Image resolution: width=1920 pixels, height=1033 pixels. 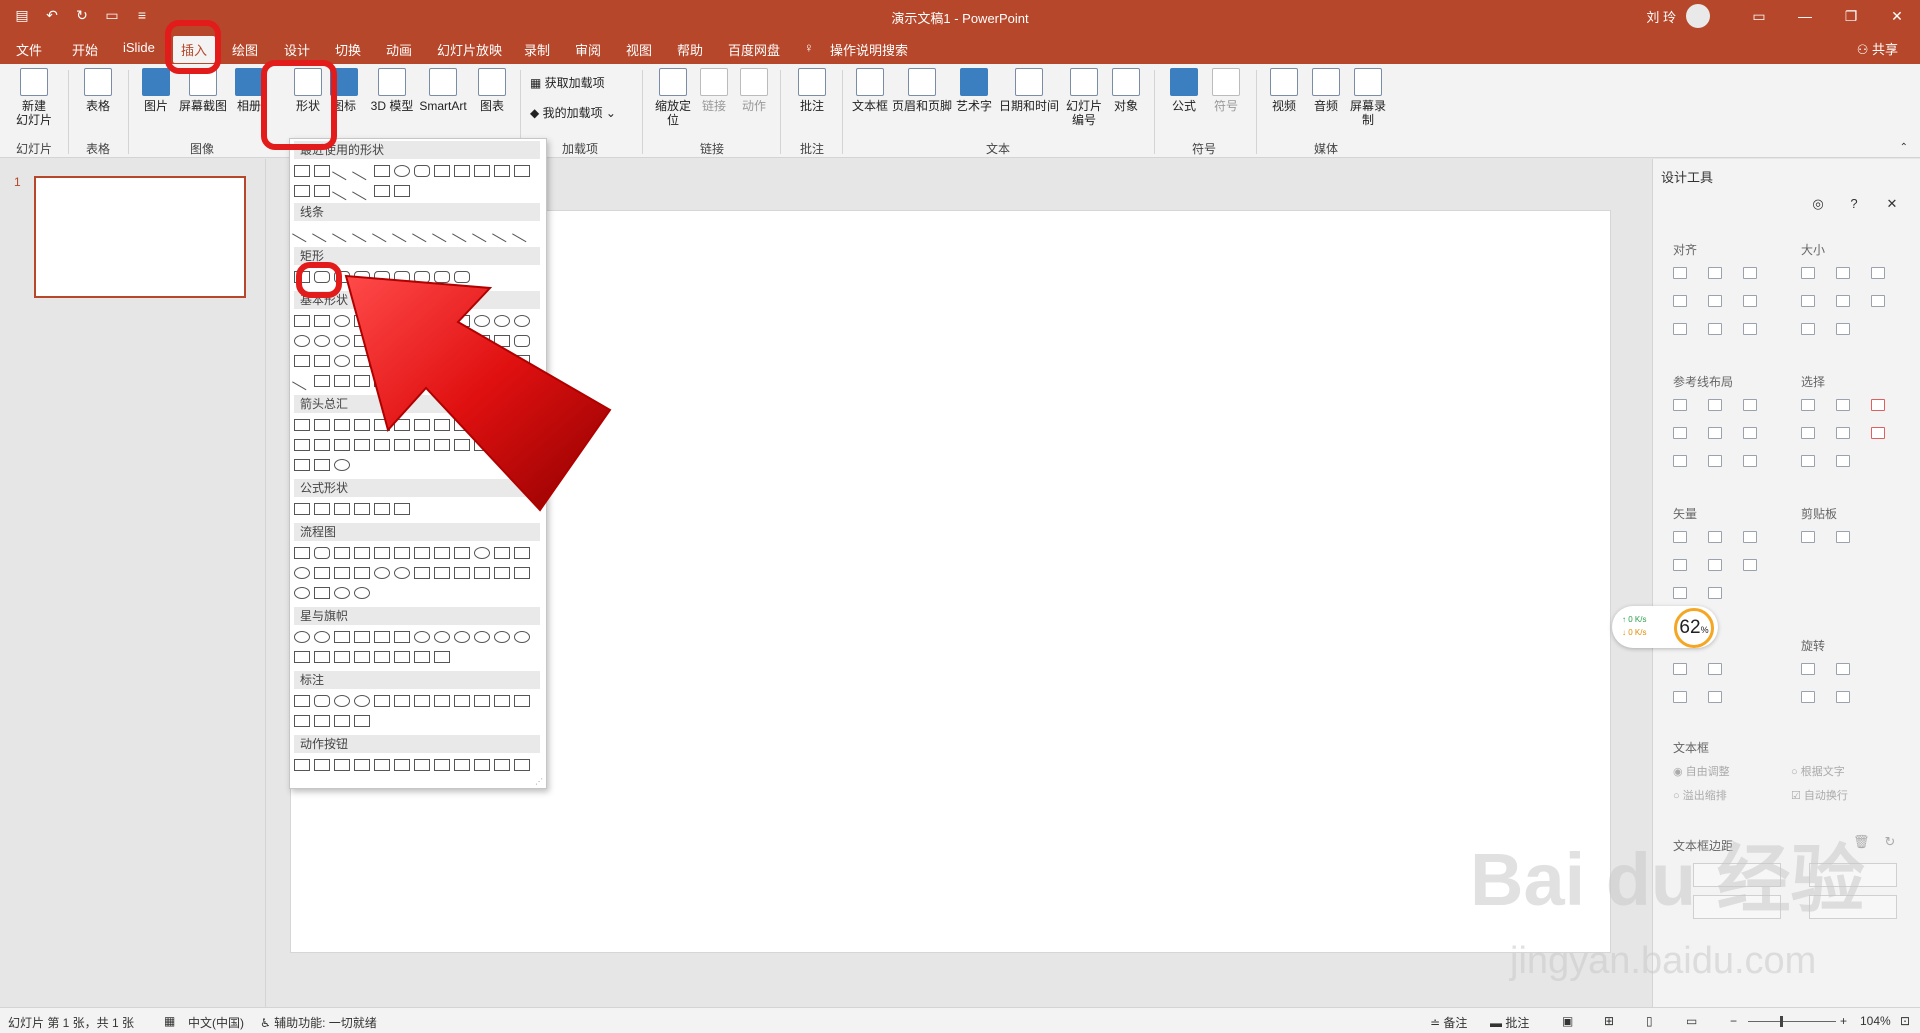 I want to click on settings-icon: ◎, so click(x=1818, y=204).